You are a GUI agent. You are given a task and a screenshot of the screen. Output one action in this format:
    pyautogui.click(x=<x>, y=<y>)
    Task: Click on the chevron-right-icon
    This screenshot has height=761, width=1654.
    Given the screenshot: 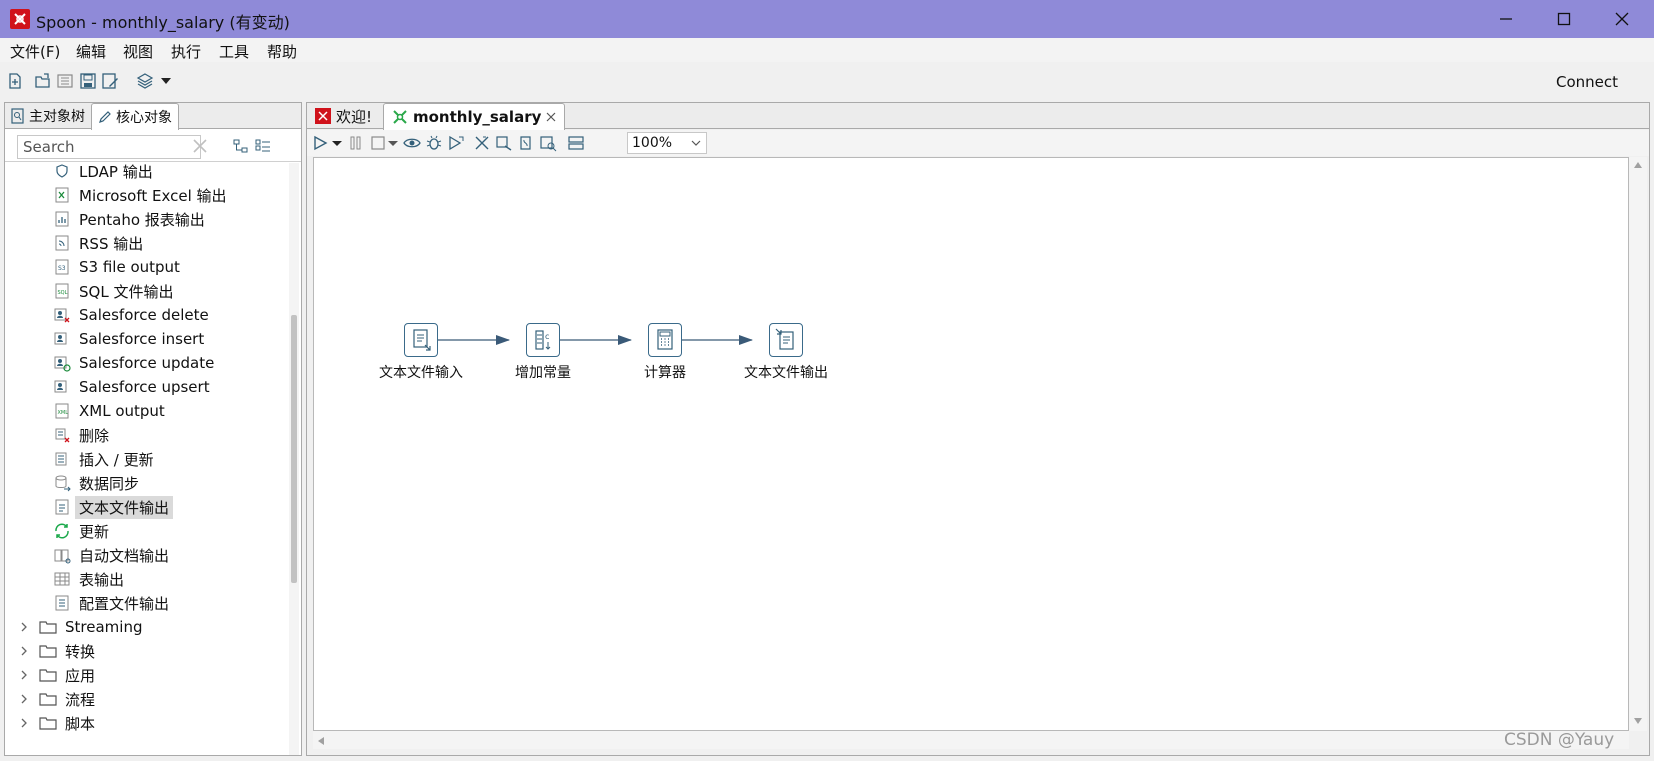 What is the action you would take?
    pyautogui.click(x=24, y=699)
    